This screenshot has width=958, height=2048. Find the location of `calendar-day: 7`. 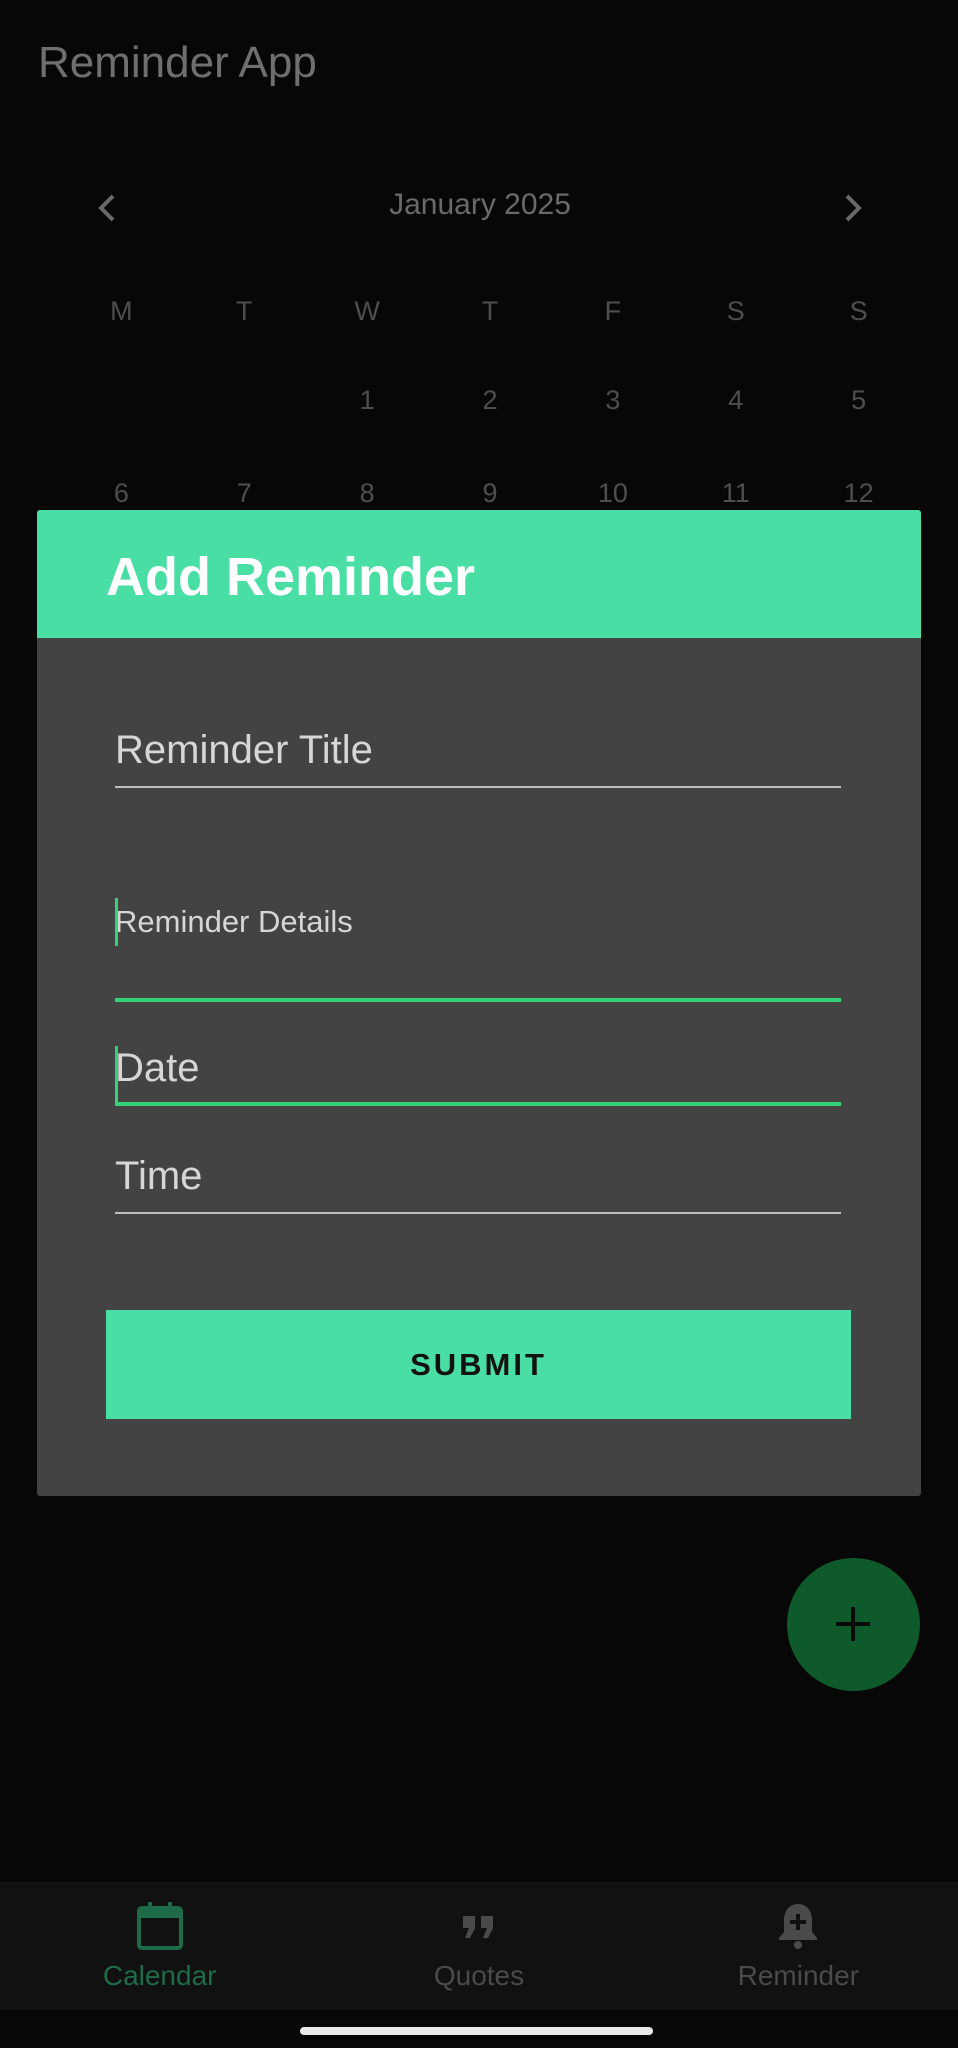

calendar-day: 7 is located at coordinates (244, 493).